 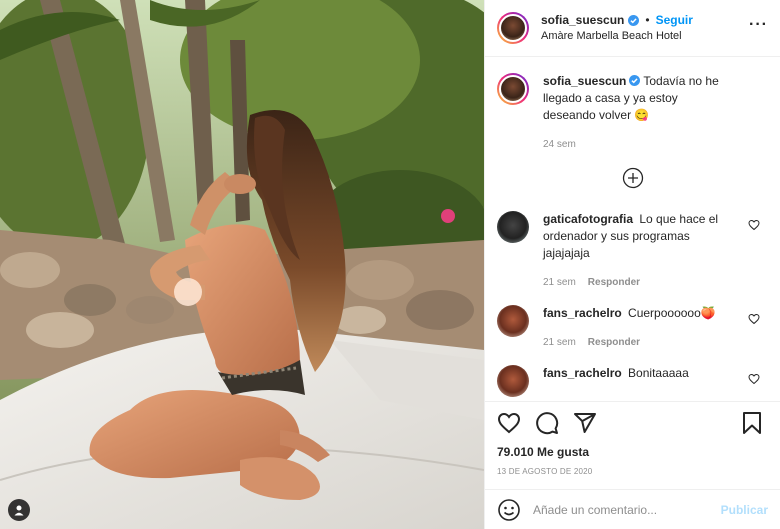 I want to click on bookmark-icon, so click(x=752, y=423).